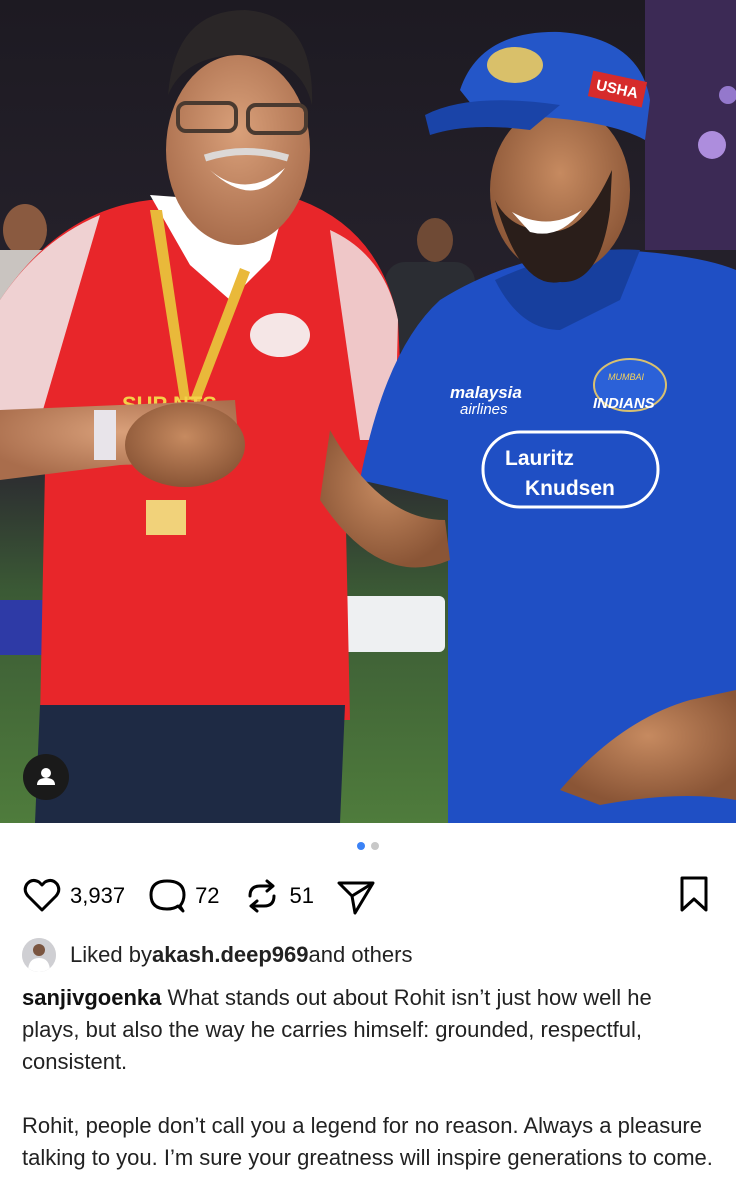  Describe the element at coordinates (570, 488) in the screenshot. I see `jersey-chest-line2: Knudsen` at that location.